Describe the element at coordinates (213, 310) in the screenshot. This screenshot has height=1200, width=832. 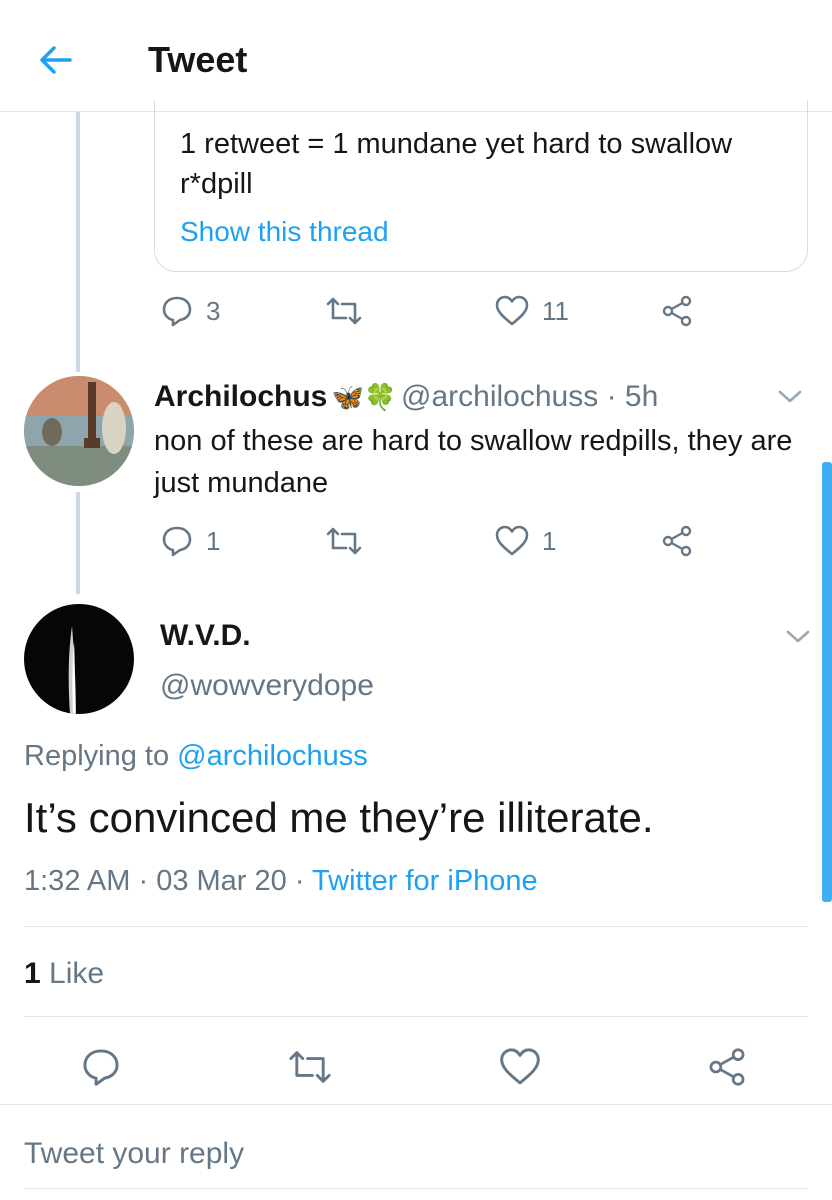
I see `reply-count: 3` at that location.